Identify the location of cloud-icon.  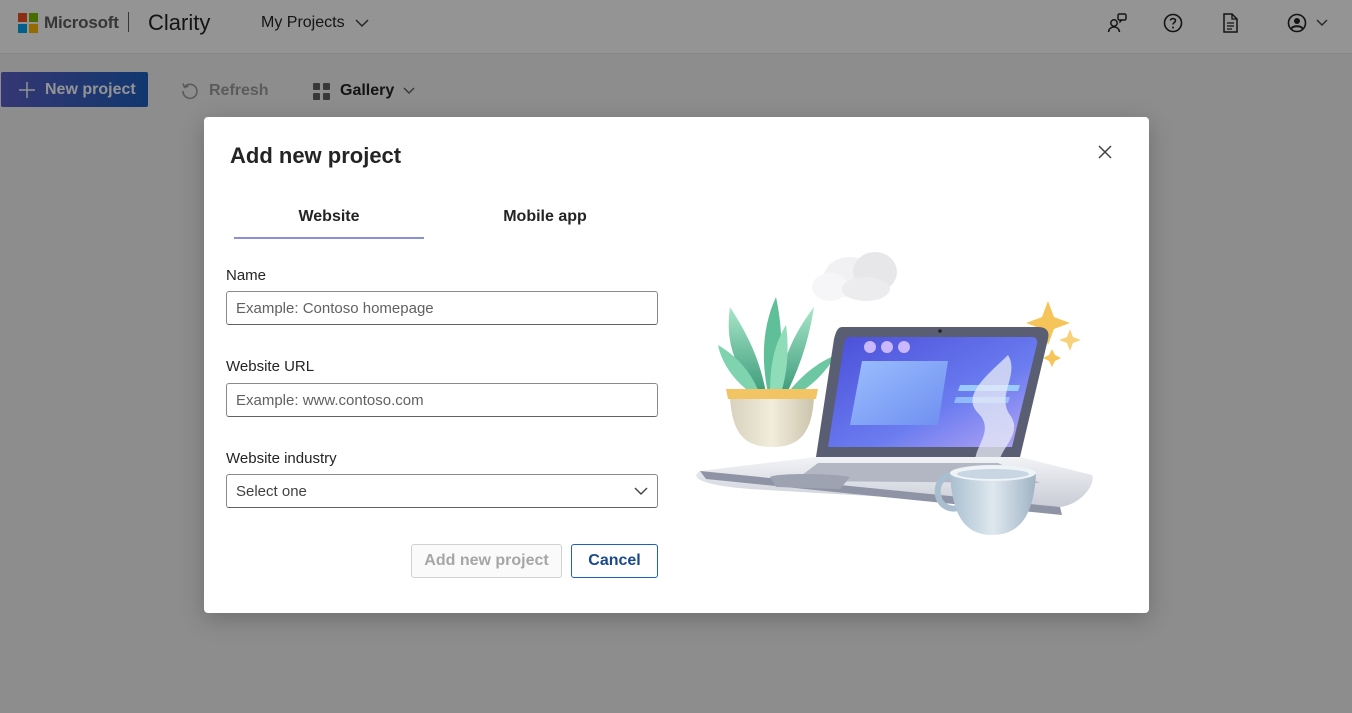
(854, 276).